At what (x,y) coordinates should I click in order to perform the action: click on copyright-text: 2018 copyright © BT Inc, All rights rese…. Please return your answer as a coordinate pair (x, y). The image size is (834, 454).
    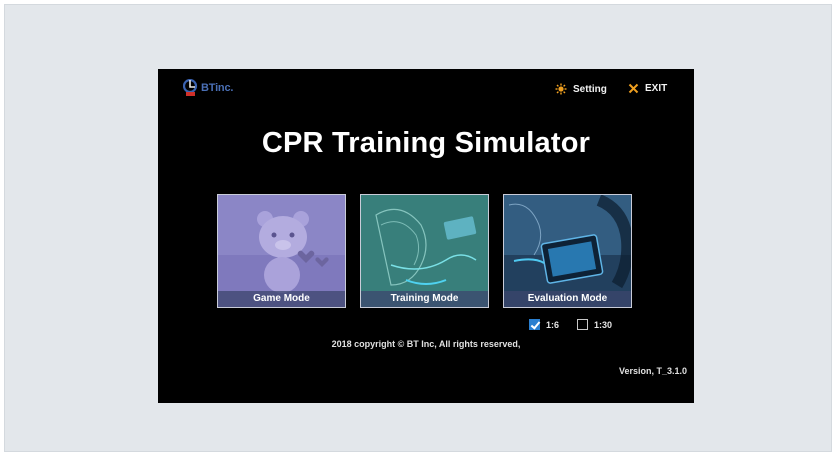
    Looking at the image, I should click on (426, 344).